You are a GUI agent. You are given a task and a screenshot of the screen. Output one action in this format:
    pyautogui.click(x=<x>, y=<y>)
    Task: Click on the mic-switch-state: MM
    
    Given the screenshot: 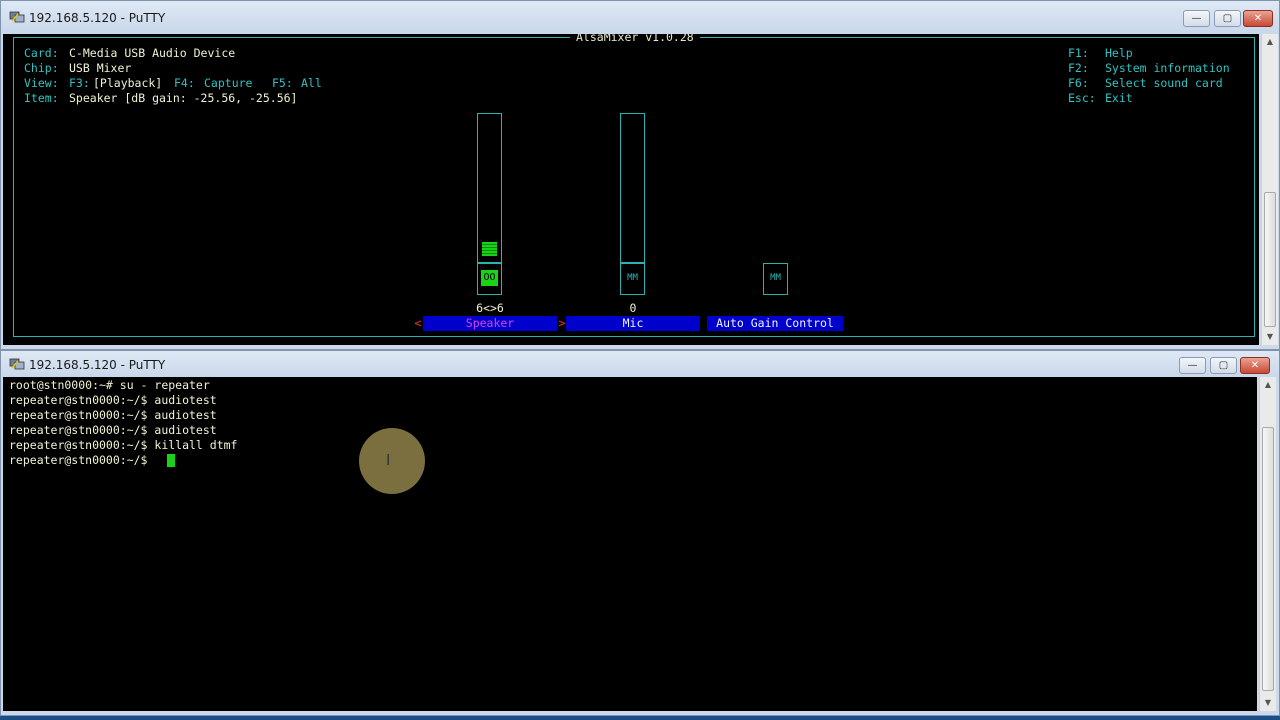 What is the action you would take?
    pyautogui.click(x=632, y=278)
    